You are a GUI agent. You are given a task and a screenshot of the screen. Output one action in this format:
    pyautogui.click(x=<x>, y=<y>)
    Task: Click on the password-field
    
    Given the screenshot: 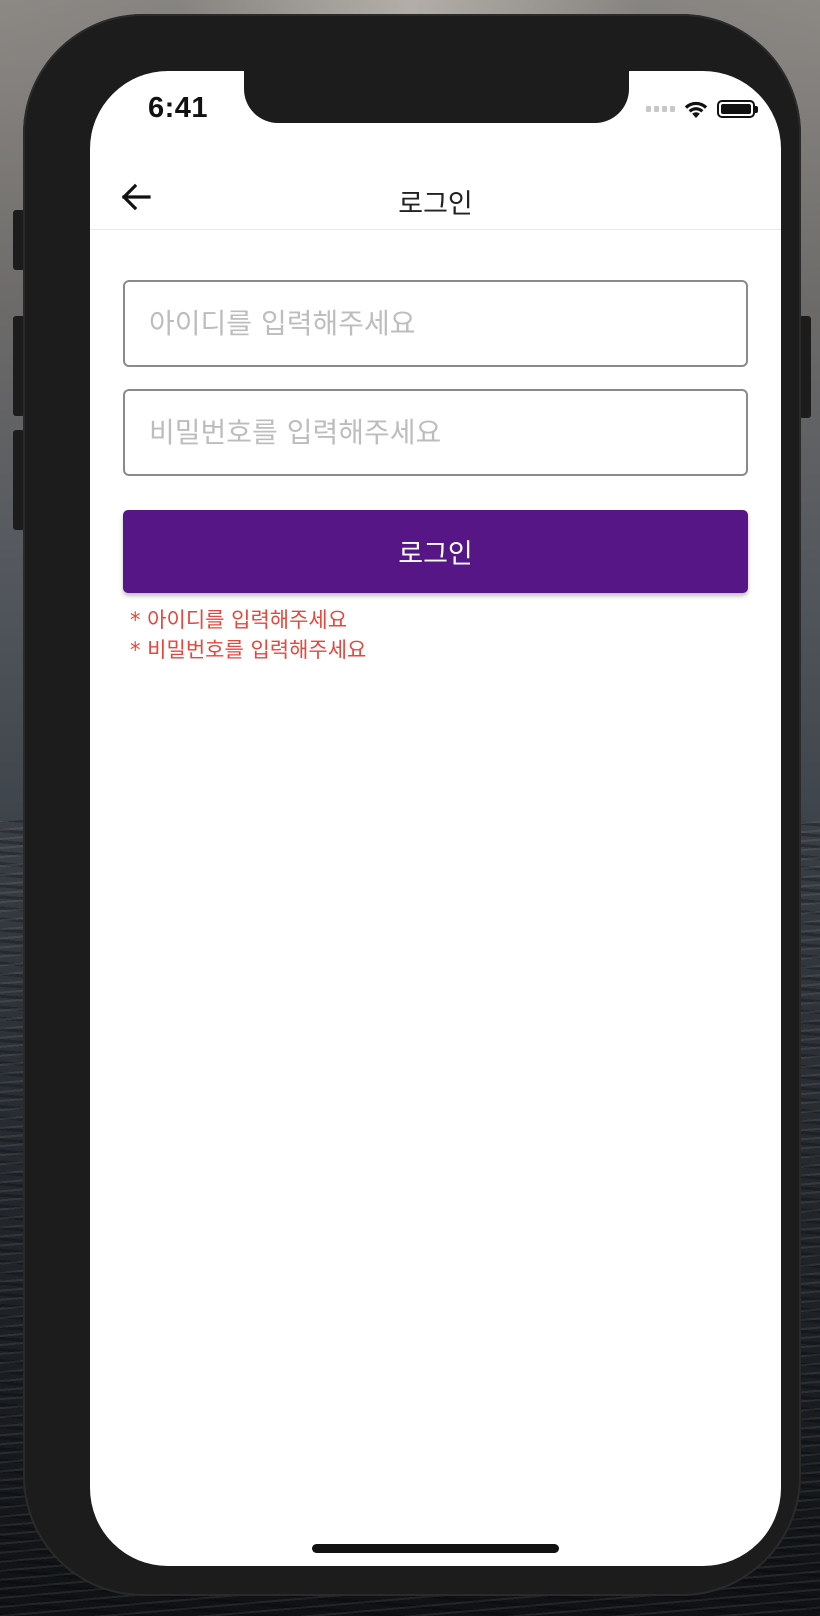 What is the action you would take?
    pyautogui.click(x=435, y=432)
    